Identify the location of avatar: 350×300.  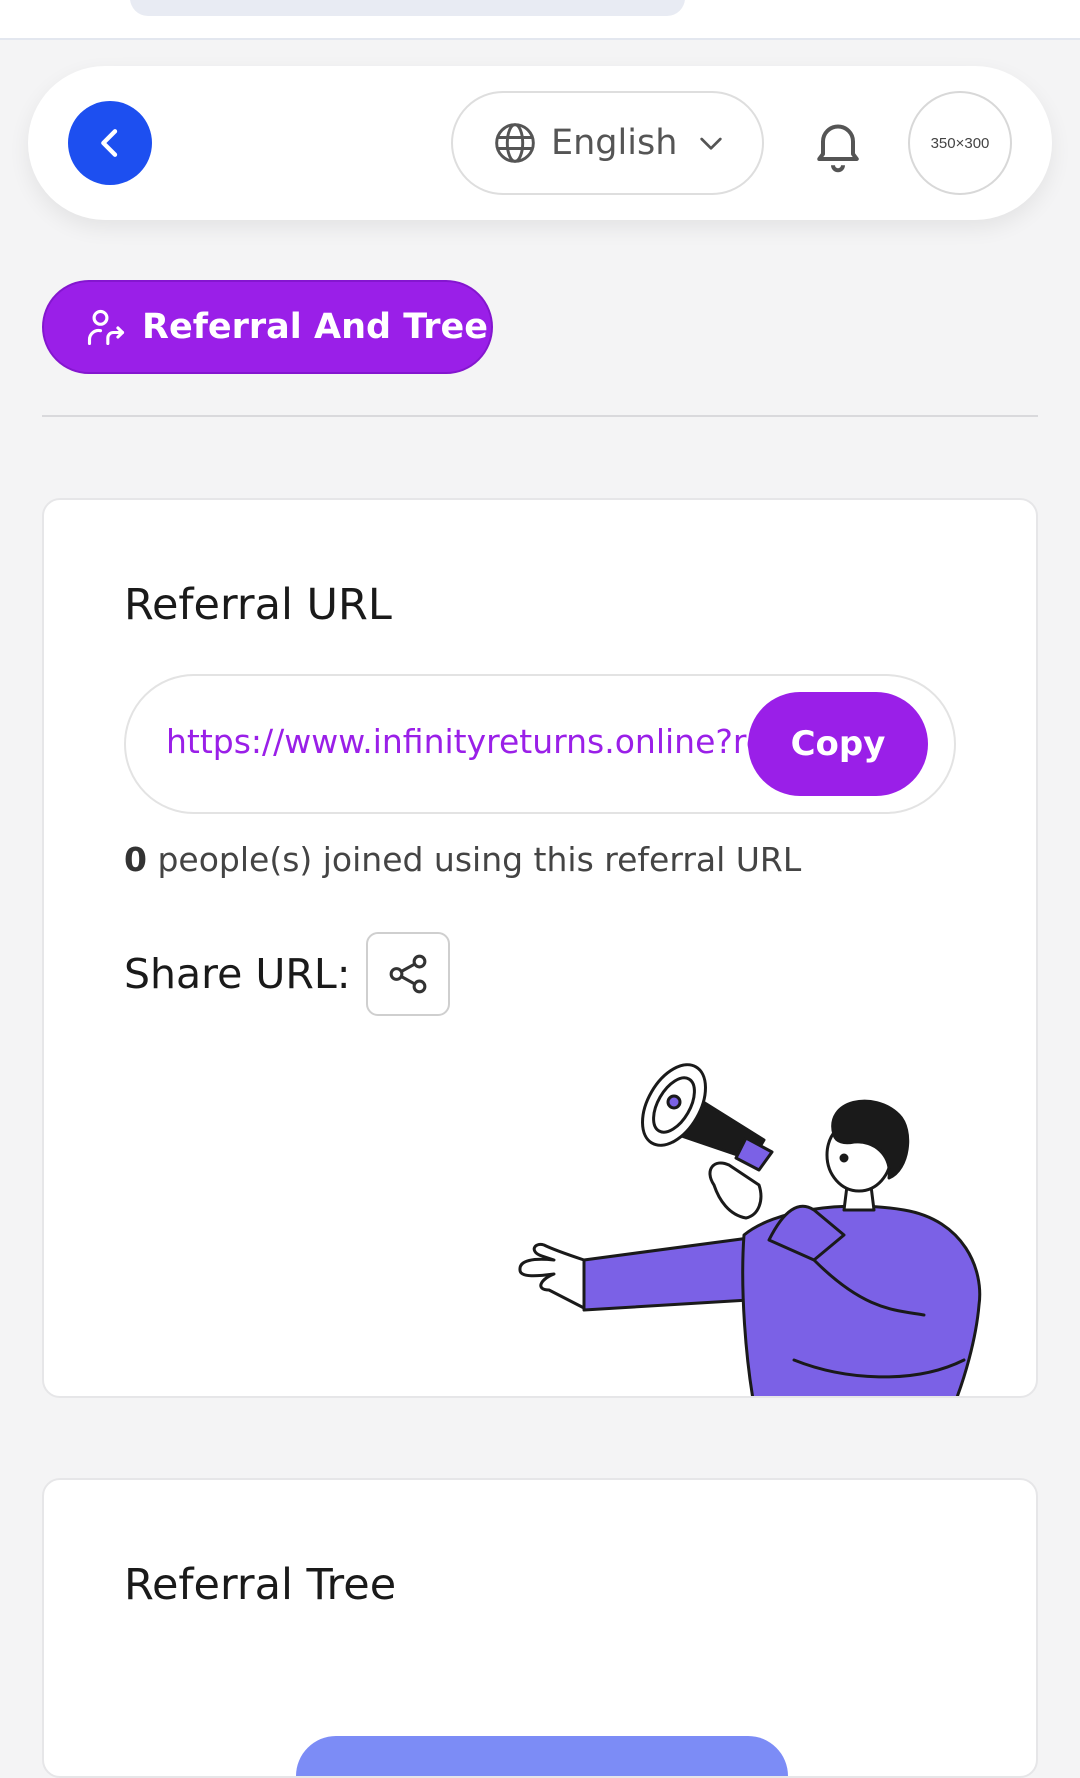
(960, 143).